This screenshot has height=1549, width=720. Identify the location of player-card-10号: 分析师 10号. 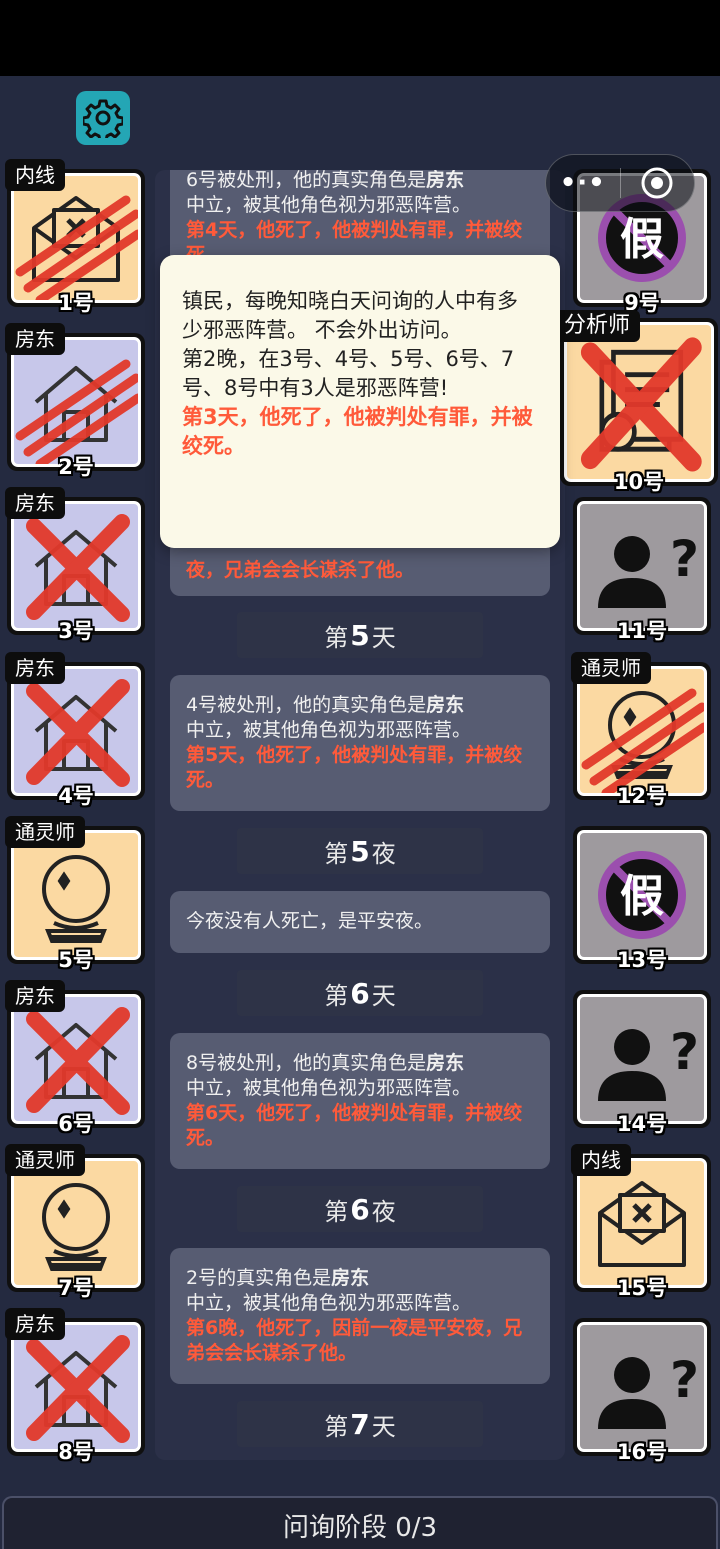
(636, 402).